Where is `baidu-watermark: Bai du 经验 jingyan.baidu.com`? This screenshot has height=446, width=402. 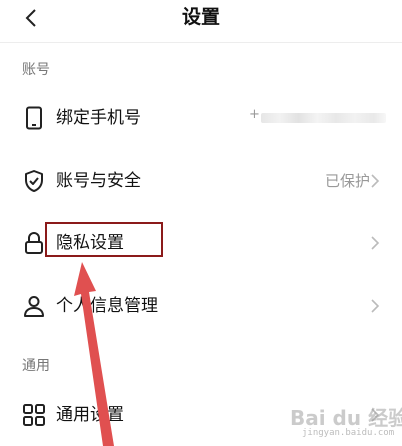
baidu-watermark: Bai du 经验 jingyan.baidu.com is located at coordinates (346, 422).